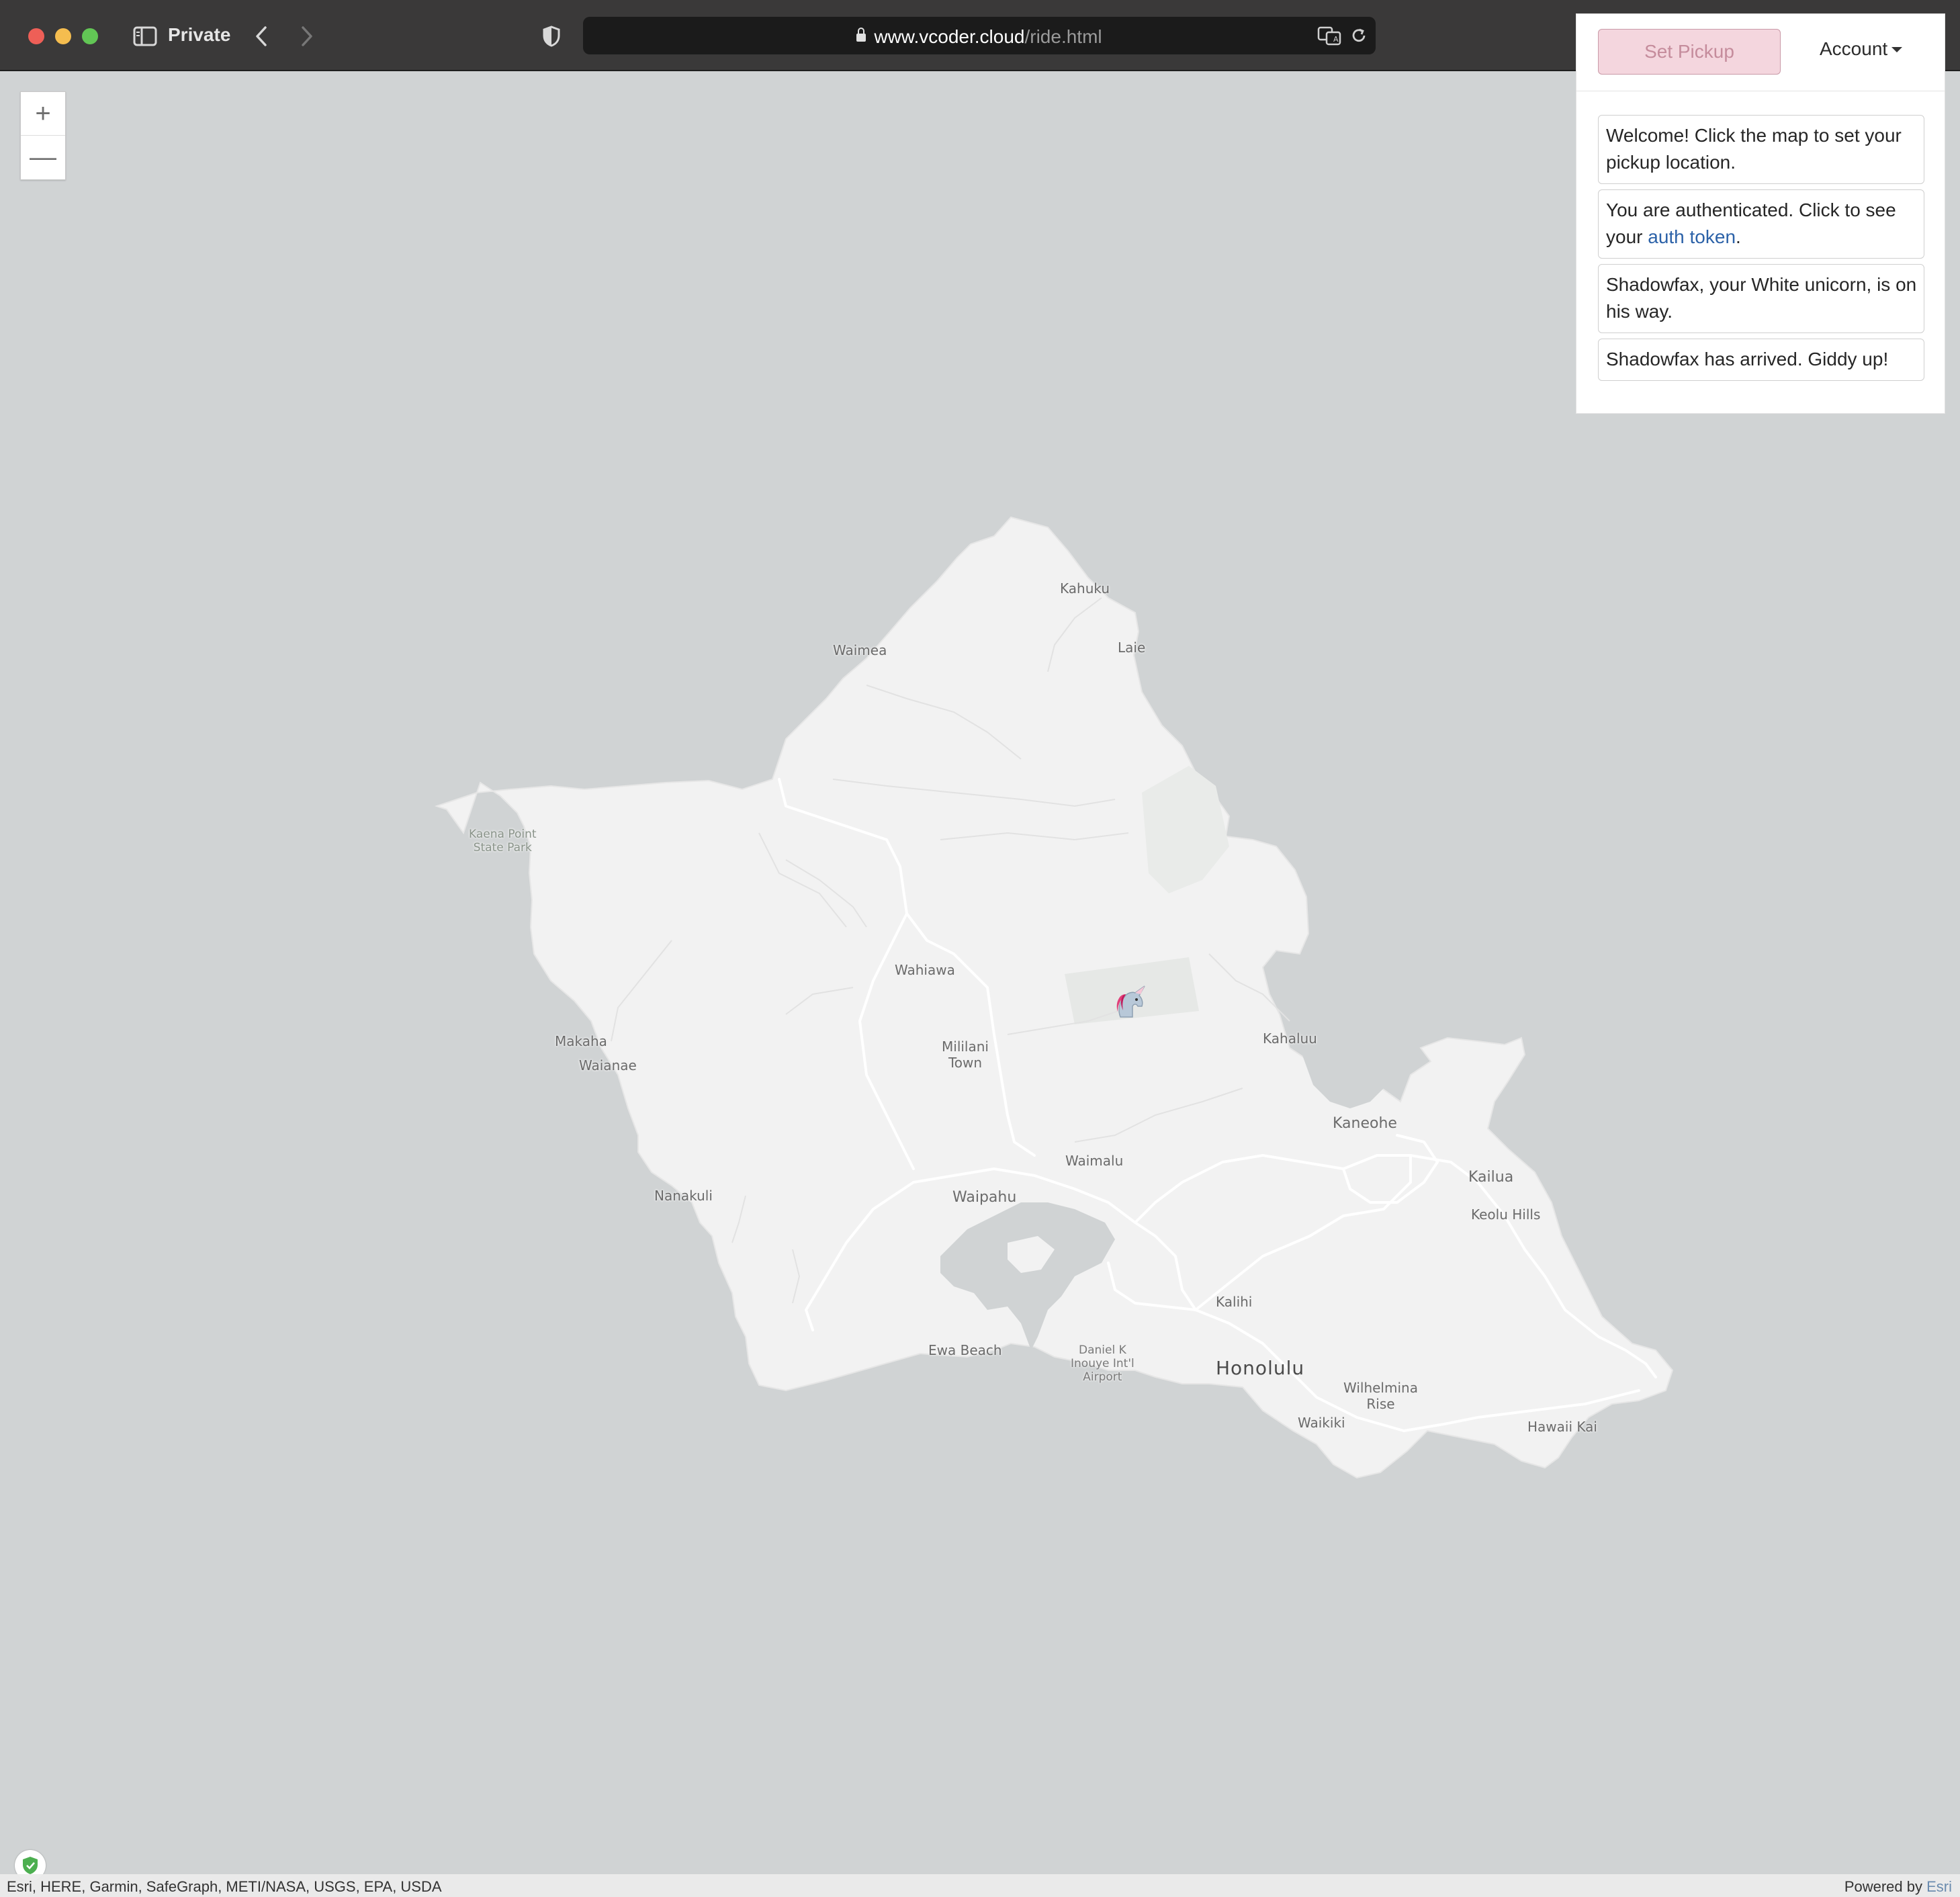 This screenshot has height=1897, width=1960. I want to click on panel-header: Set Pickup Account, so click(1760, 52).